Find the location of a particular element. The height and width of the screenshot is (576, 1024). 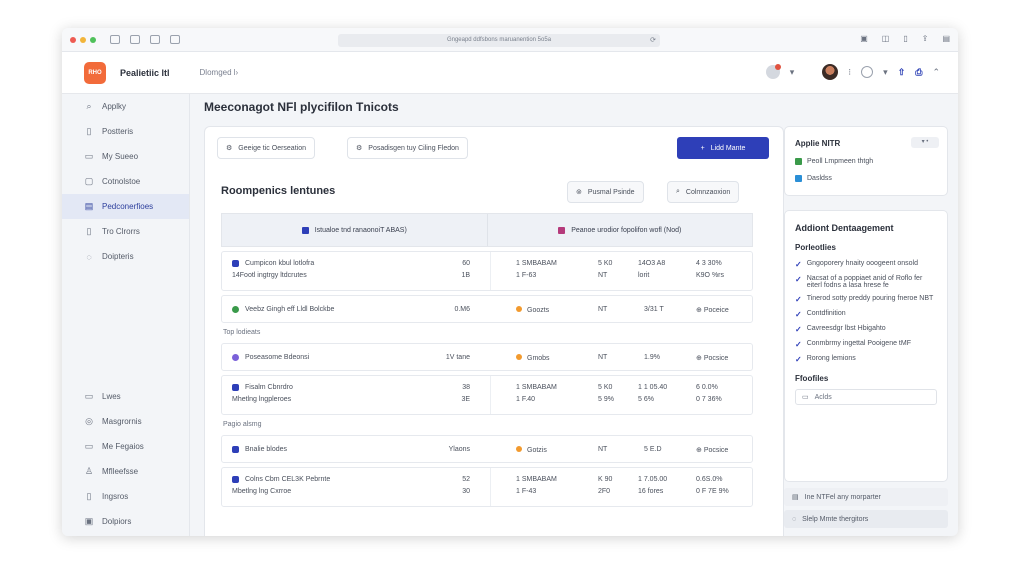

share-icon: ⇪ is located at coordinates (925, 38).